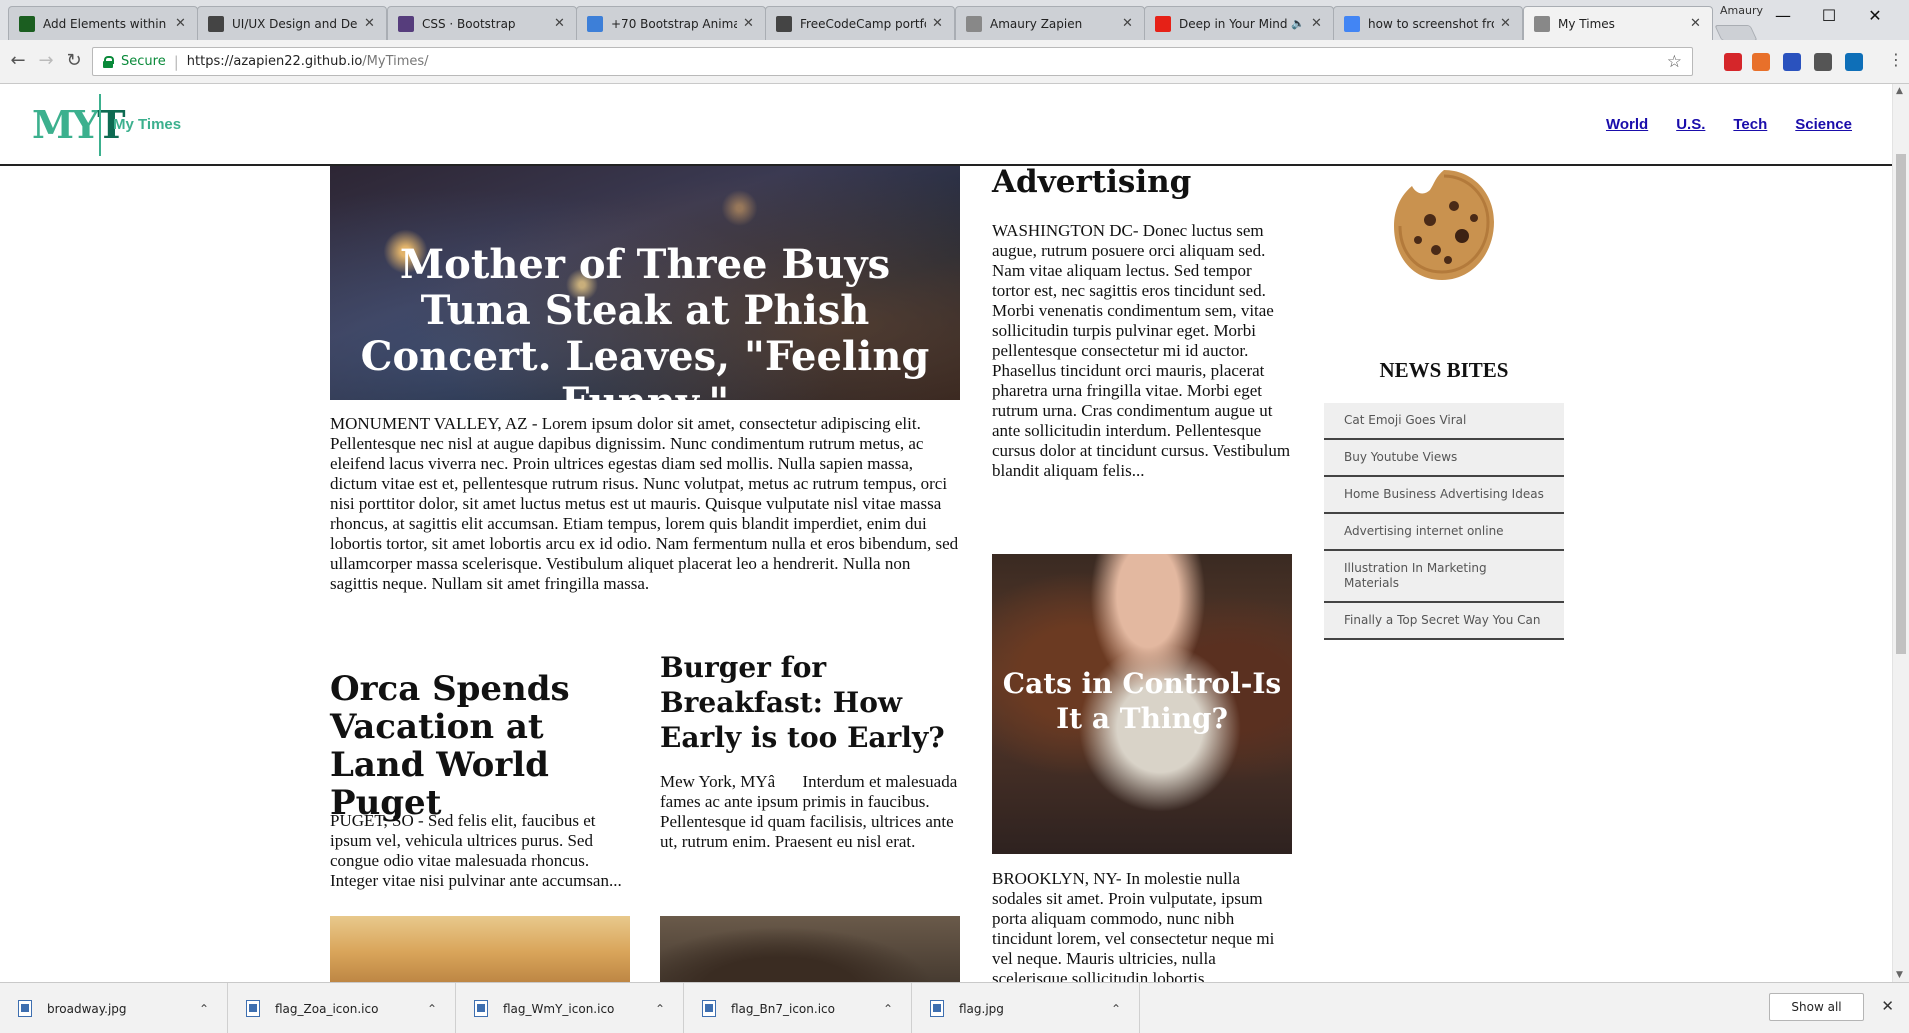 Image resolution: width=1909 pixels, height=1033 pixels. What do you see at coordinates (810, 949) in the screenshot?
I see `burger-story-image` at bounding box center [810, 949].